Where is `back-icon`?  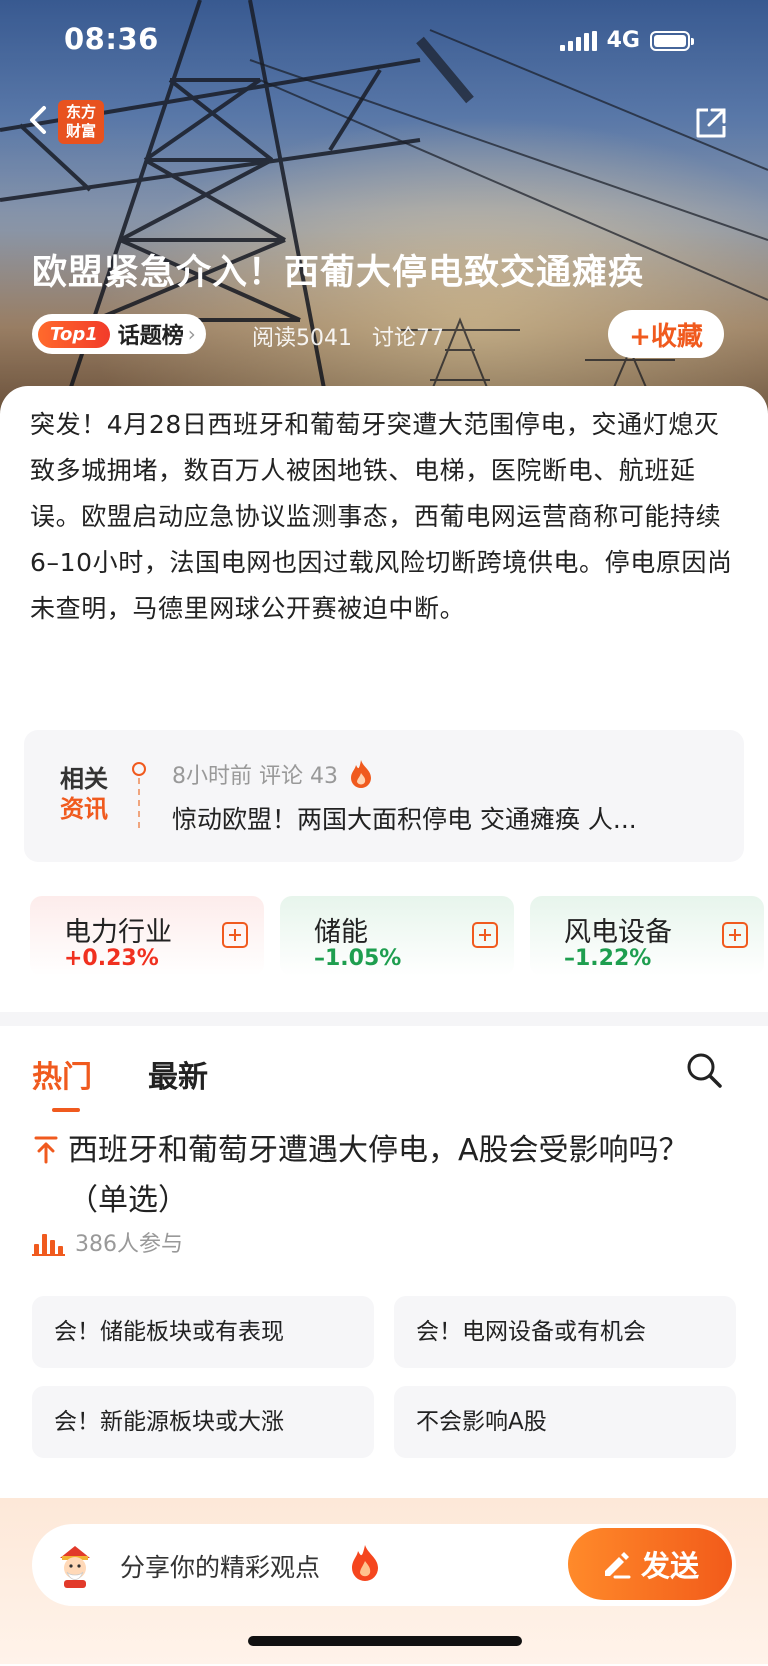
back-icon is located at coordinates (39, 120).